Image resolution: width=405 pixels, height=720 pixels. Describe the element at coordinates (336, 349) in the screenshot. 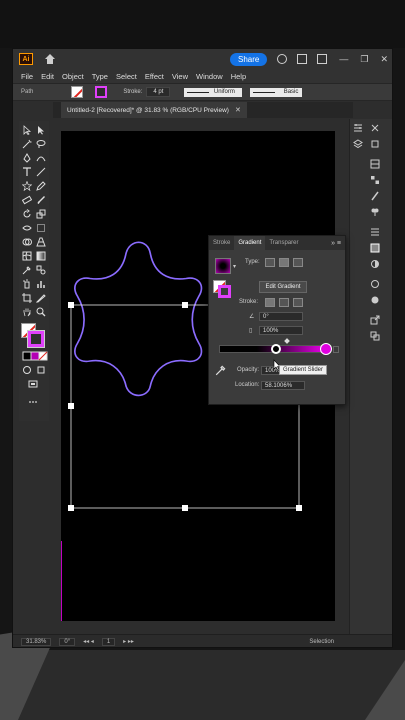

I see `delete-stop-icon` at that location.